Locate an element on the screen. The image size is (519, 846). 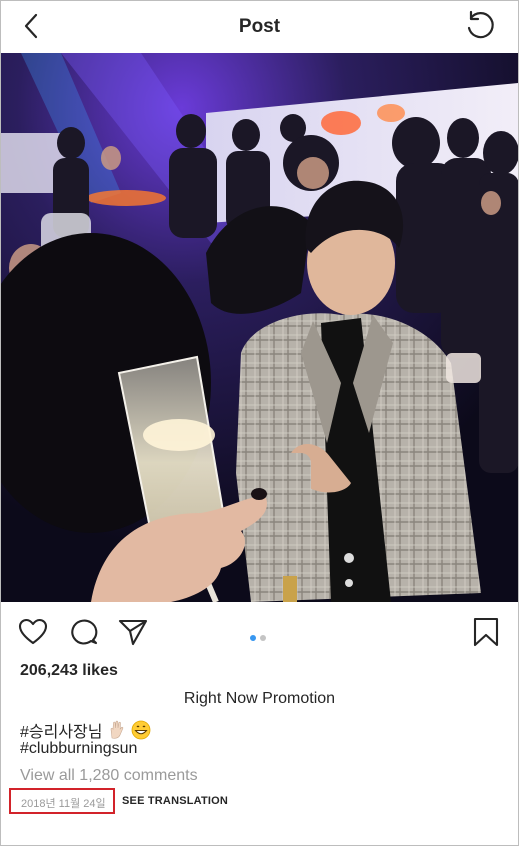
post-date: 2018년 11월 24일 is located at coordinates (63, 804).